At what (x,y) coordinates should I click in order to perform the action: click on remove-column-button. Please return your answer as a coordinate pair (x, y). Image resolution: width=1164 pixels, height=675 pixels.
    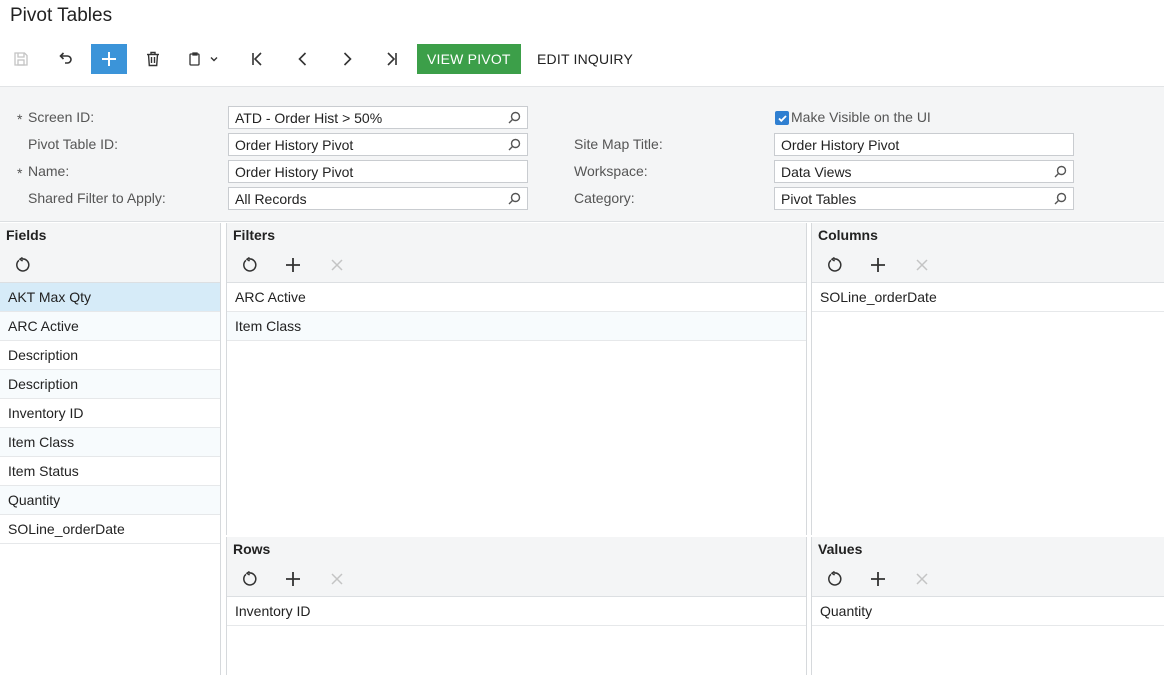
    Looking at the image, I should click on (922, 265).